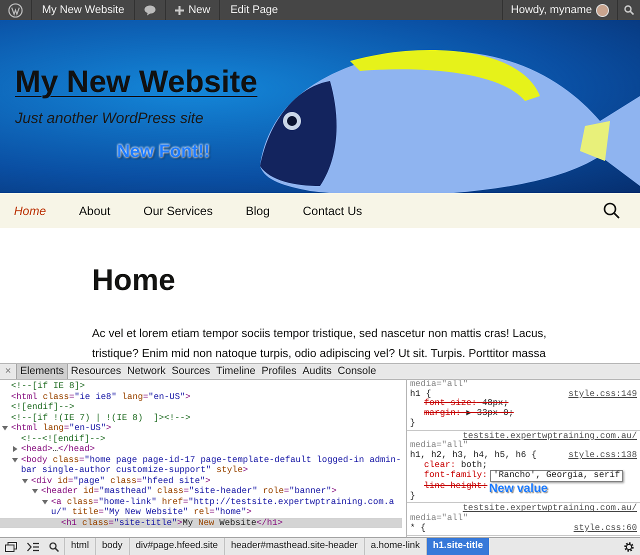 The width and height of the screenshot is (640, 555). Describe the element at coordinates (150, 10) in the screenshot. I see `speech-bubble-icon` at that location.